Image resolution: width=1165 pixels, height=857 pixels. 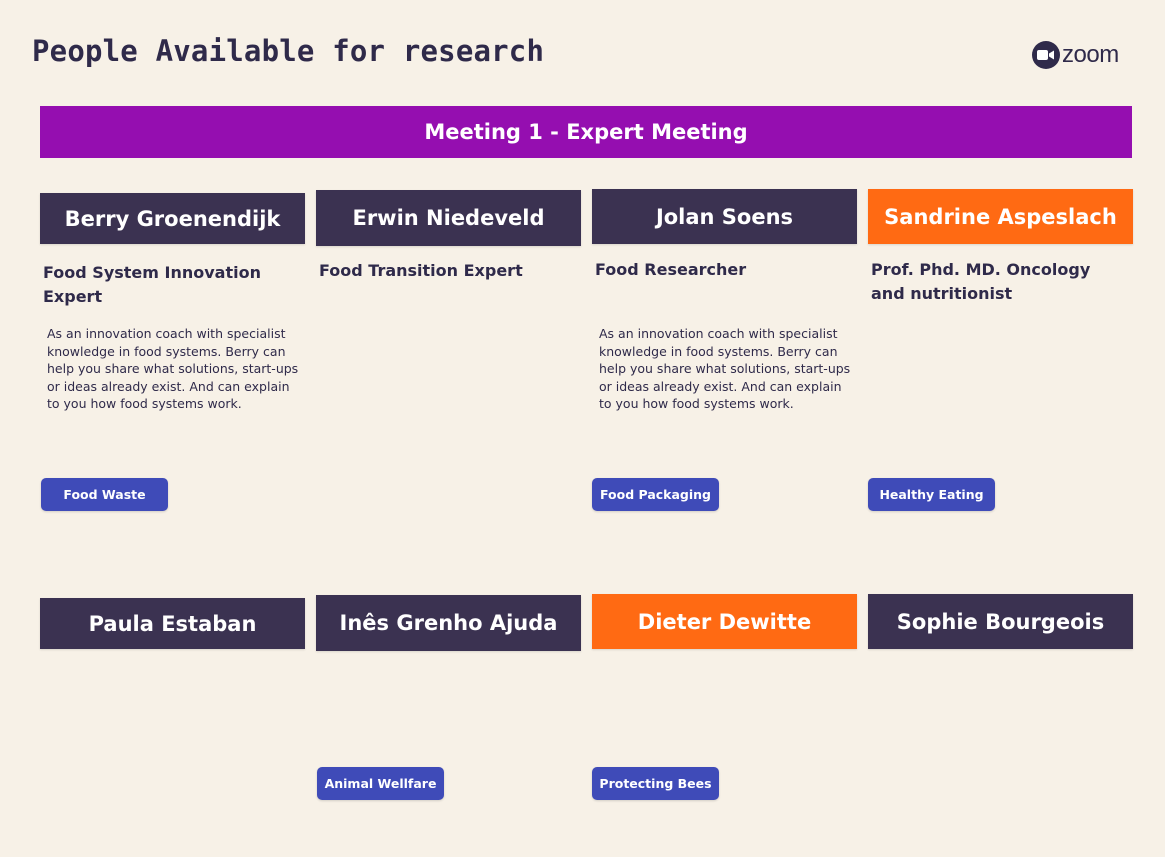 What do you see at coordinates (1046, 55) in the screenshot?
I see `video-camera-icon` at bounding box center [1046, 55].